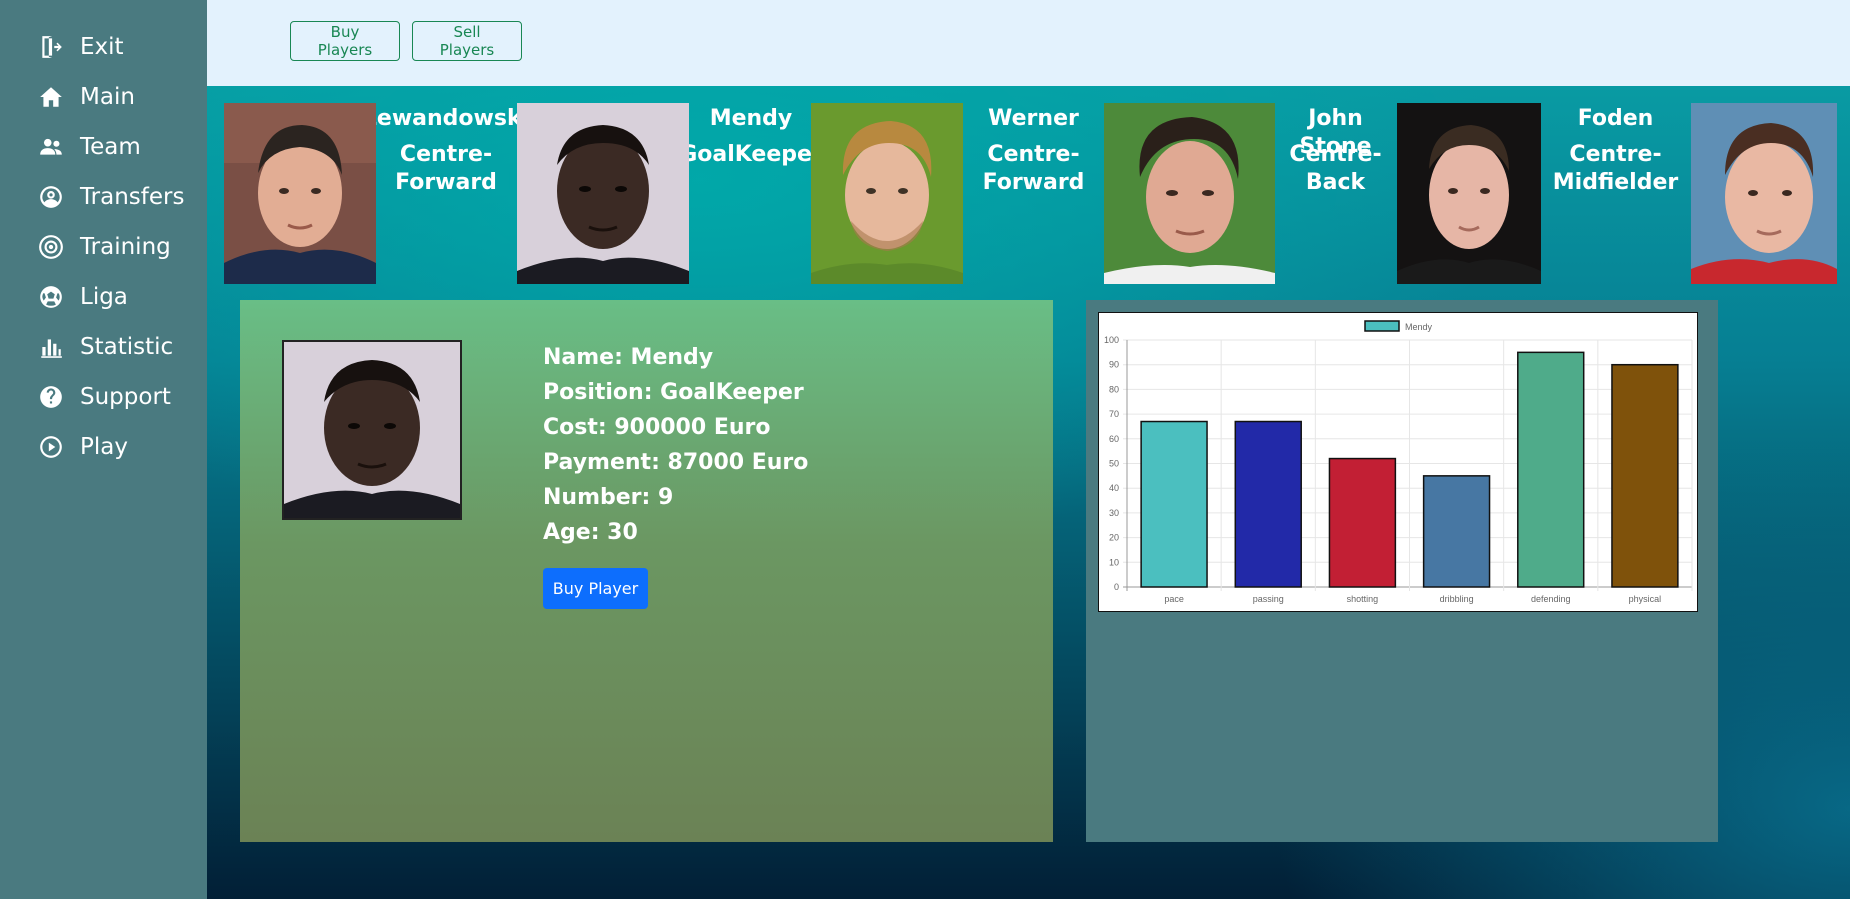  What do you see at coordinates (608, 497) in the screenshot?
I see `player-number-line: Number: 9` at bounding box center [608, 497].